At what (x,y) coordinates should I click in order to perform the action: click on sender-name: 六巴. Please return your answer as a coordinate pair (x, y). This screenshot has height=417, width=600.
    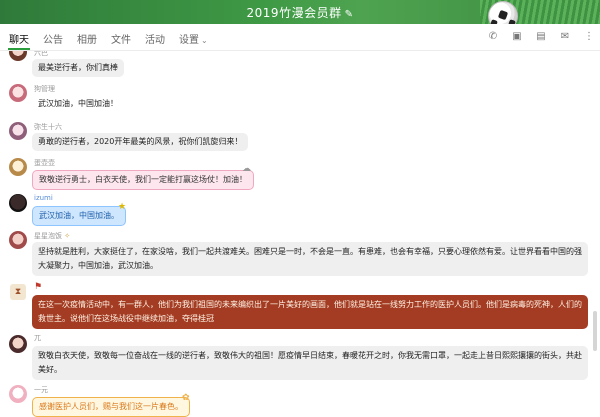
    Looking at the image, I should click on (41, 54).